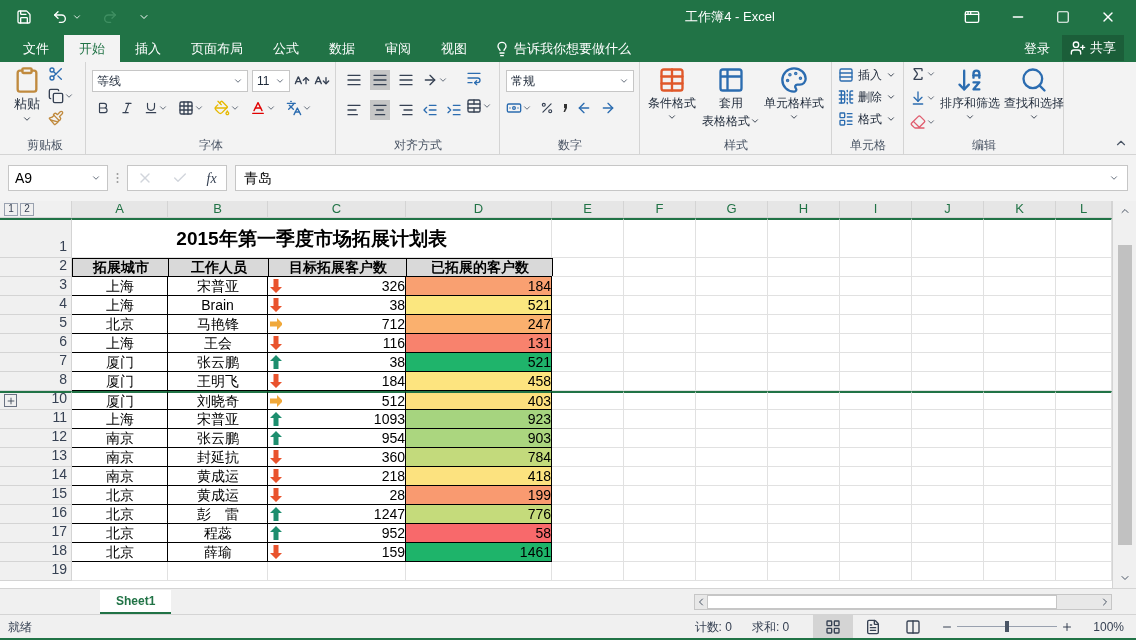 Image resolution: width=1136 pixels, height=640 pixels. What do you see at coordinates (36, 419) in the screenshot?
I see `row-header: 11` at bounding box center [36, 419].